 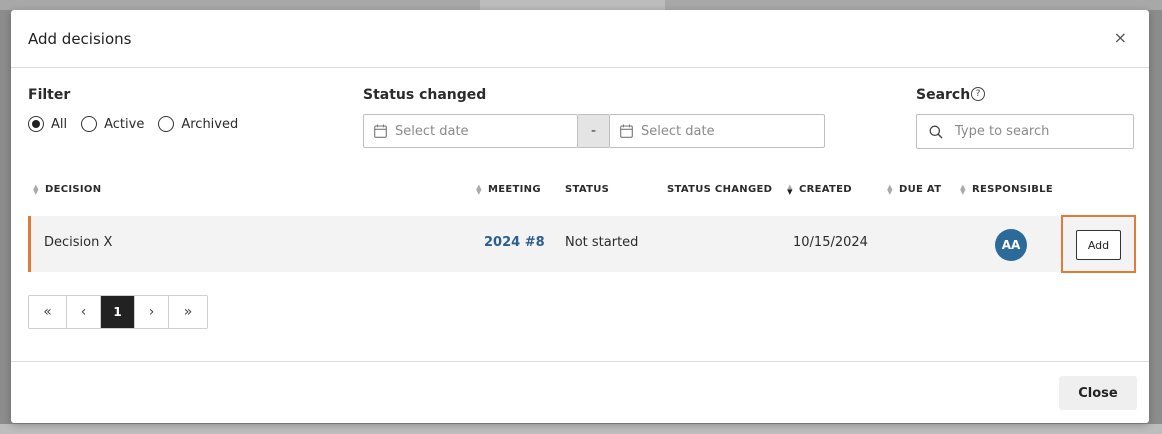 I want to click on column-header-decision: ▲ ▼ DECISION, so click(x=67, y=189).